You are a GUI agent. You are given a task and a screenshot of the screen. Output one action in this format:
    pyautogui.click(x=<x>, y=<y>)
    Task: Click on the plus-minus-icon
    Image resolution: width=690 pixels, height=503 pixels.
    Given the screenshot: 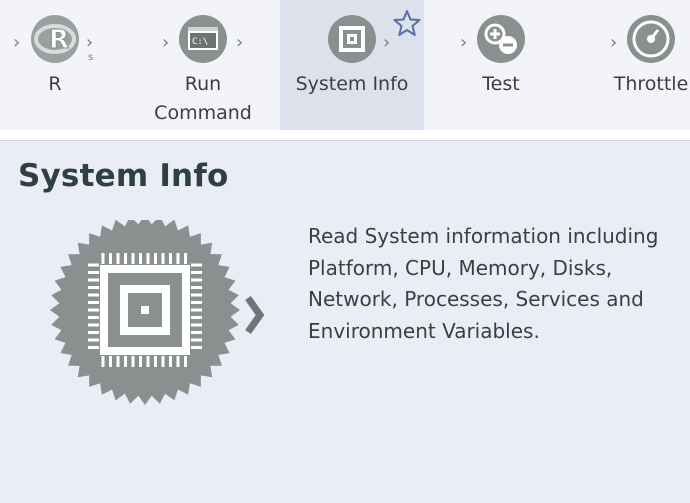 What is the action you would take?
    pyautogui.click(x=501, y=39)
    